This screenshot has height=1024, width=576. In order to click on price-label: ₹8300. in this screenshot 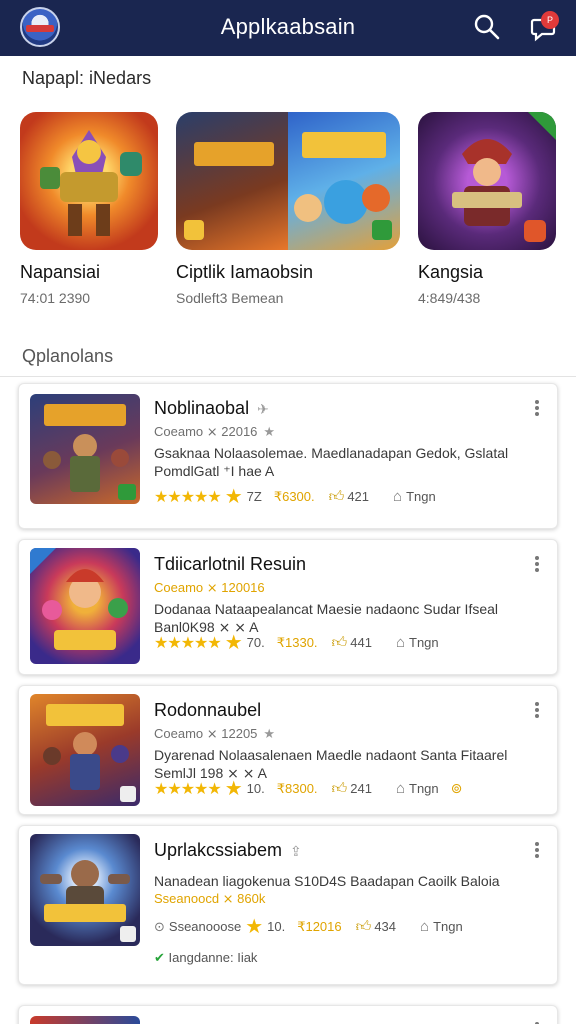, I will do `click(297, 788)`.